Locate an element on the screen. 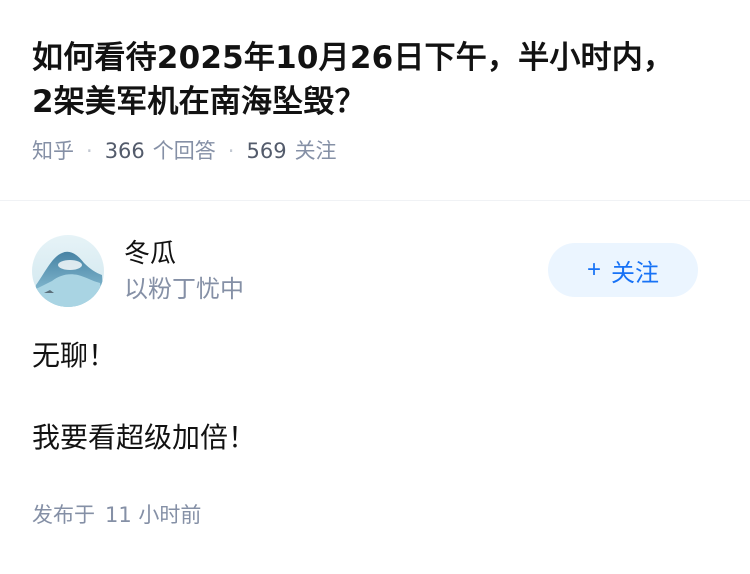 The width and height of the screenshot is (750, 574). plus-icon: + is located at coordinates (593, 269).